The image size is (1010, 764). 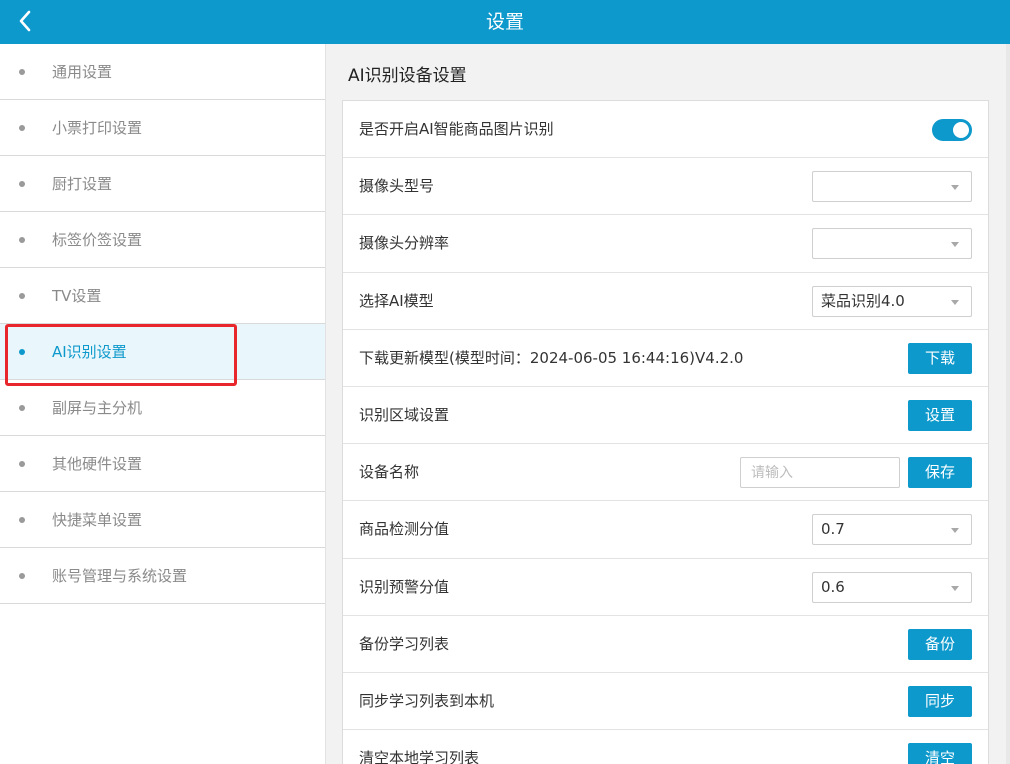 I want to click on ai-model-select: 菜品识别4.0, so click(x=892, y=301).